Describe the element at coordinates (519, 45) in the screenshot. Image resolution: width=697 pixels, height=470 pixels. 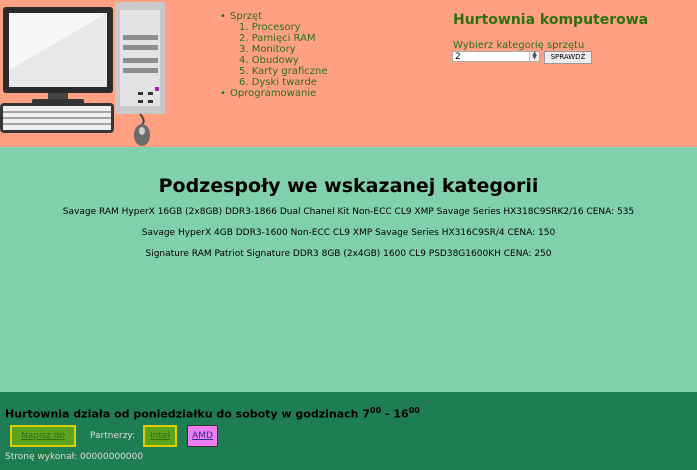
I see `category-label: Wybierz kategorię sprzętu` at that location.